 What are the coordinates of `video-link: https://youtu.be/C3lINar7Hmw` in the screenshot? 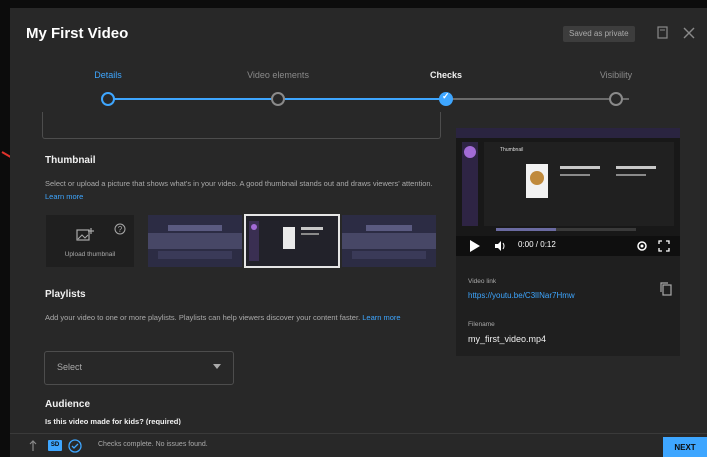 It's located at (521, 295).